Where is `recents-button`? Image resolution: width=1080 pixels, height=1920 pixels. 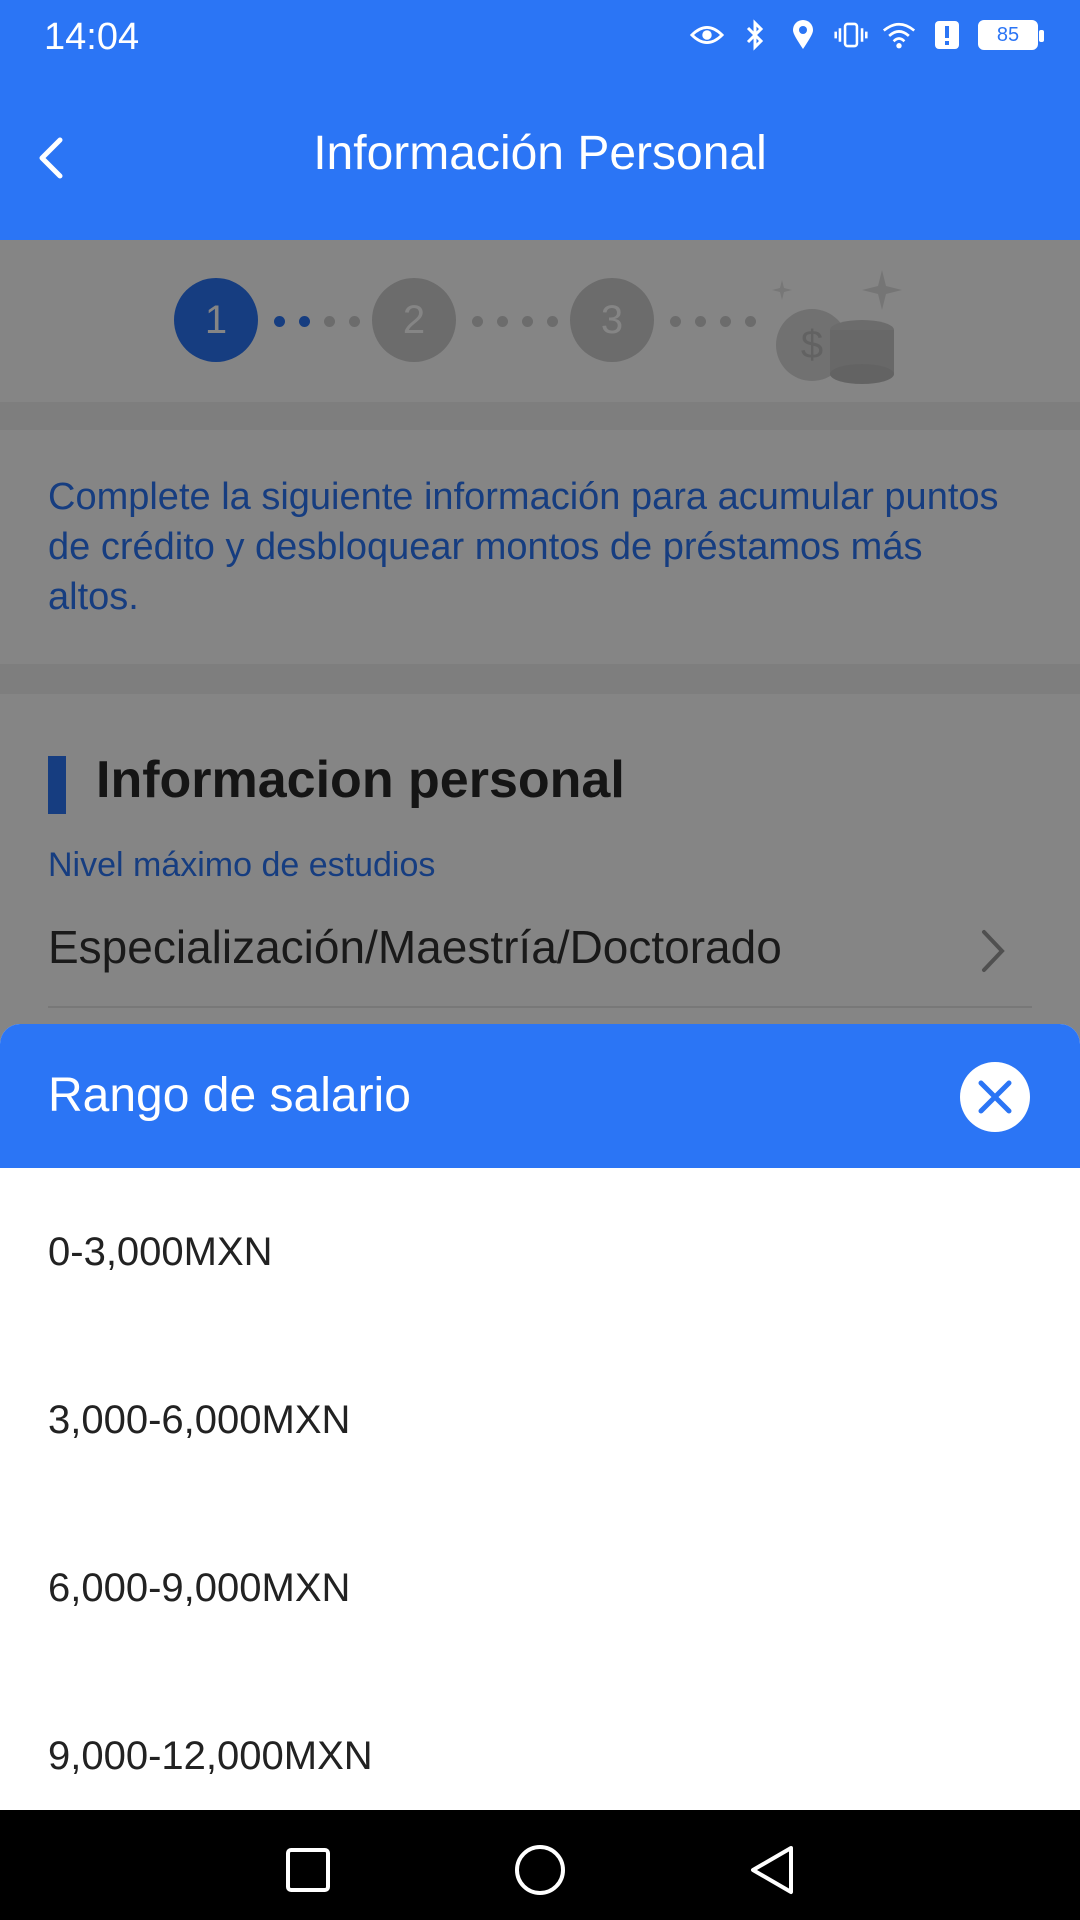
recents-button is located at coordinates (308, 1870).